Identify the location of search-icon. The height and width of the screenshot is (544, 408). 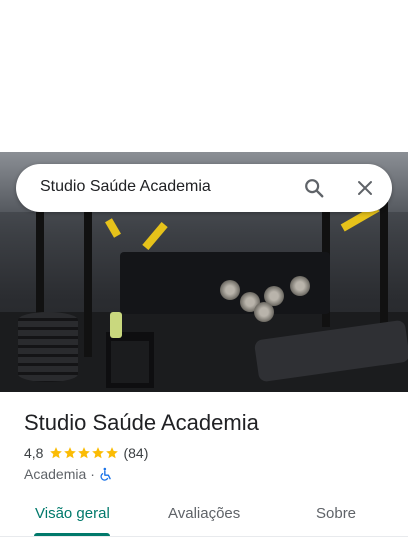
(314, 188).